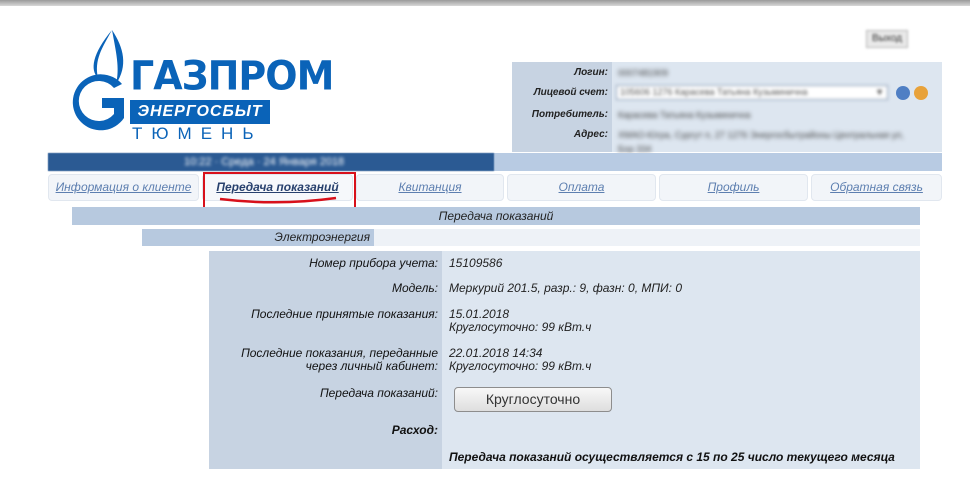 The width and height of the screenshot is (970, 494). What do you see at coordinates (371, 366) in the screenshot?
I see `last-sent-label-line-2: через личный кабинет:` at bounding box center [371, 366].